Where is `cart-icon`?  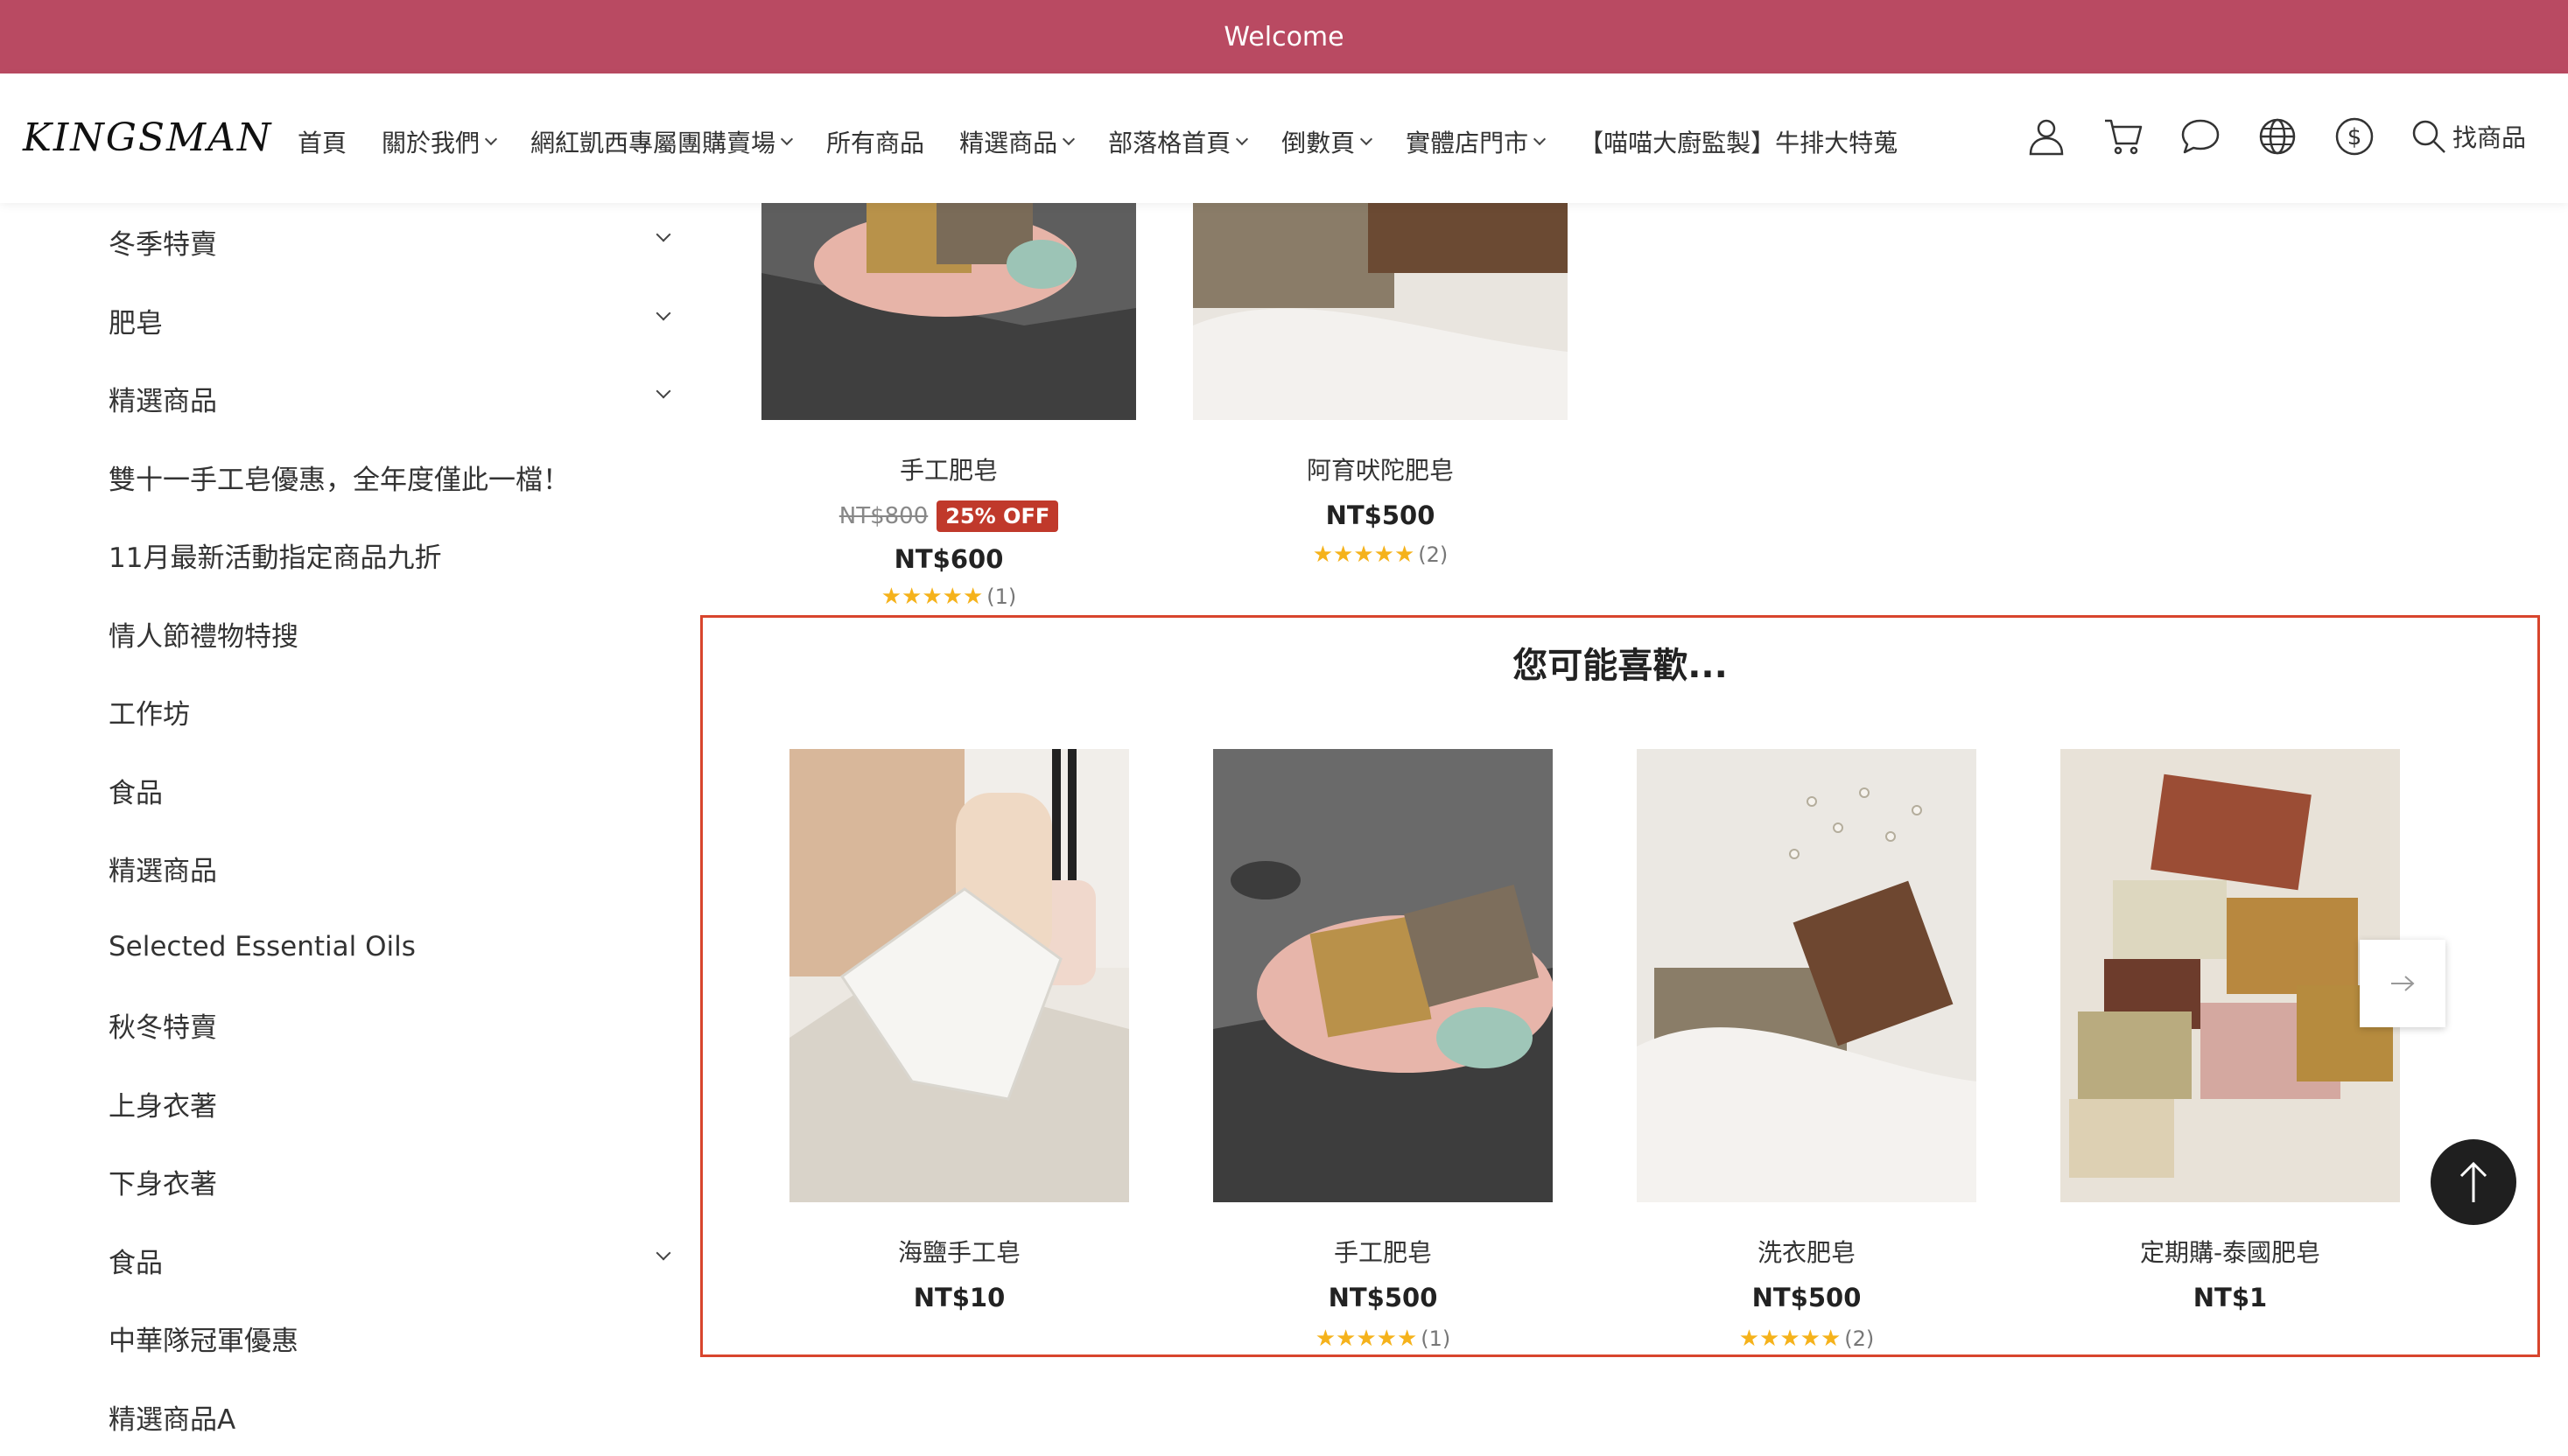
cart-icon is located at coordinates (2123, 137).